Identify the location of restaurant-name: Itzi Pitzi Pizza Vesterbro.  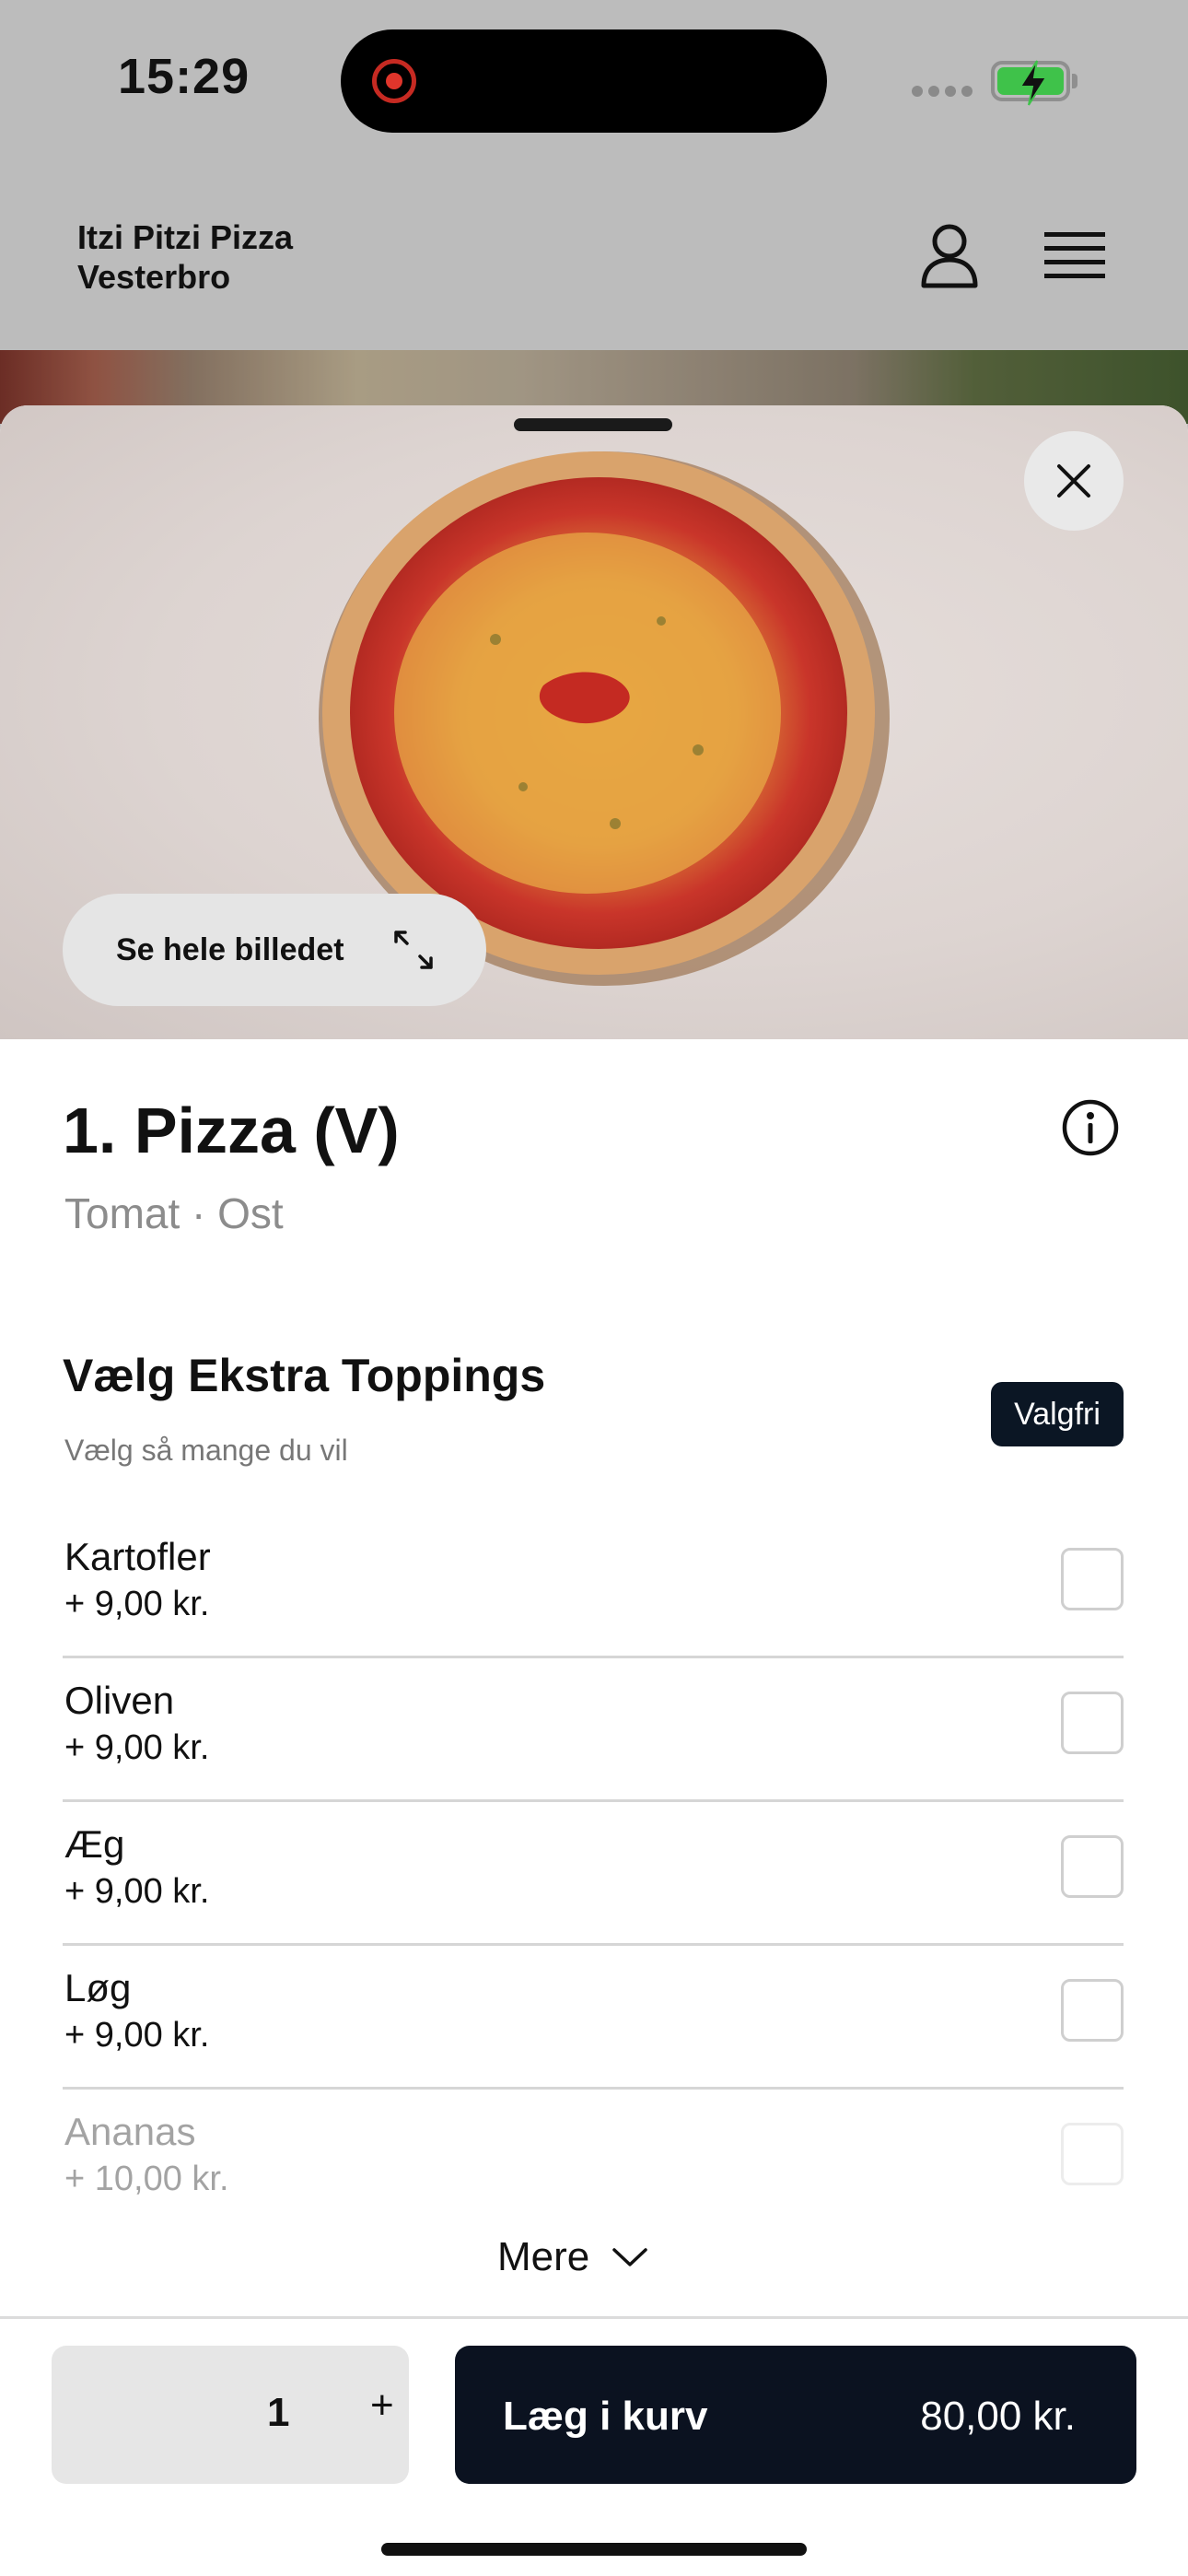
(185, 257).